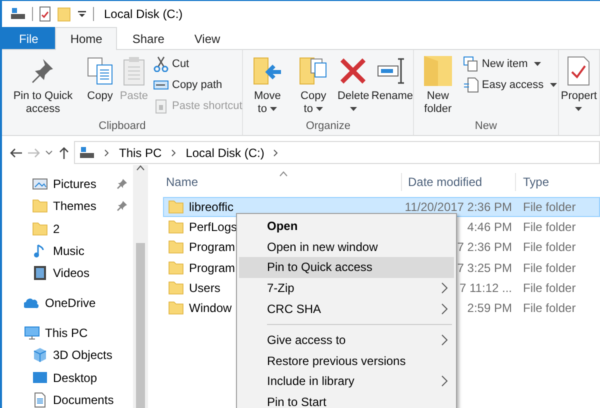 The image size is (600, 408). What do you see at coordinates (484, 247) in the screenshot?
I see `date-cell-text: 7 2:36 PM` at bounding box center [484, 247].